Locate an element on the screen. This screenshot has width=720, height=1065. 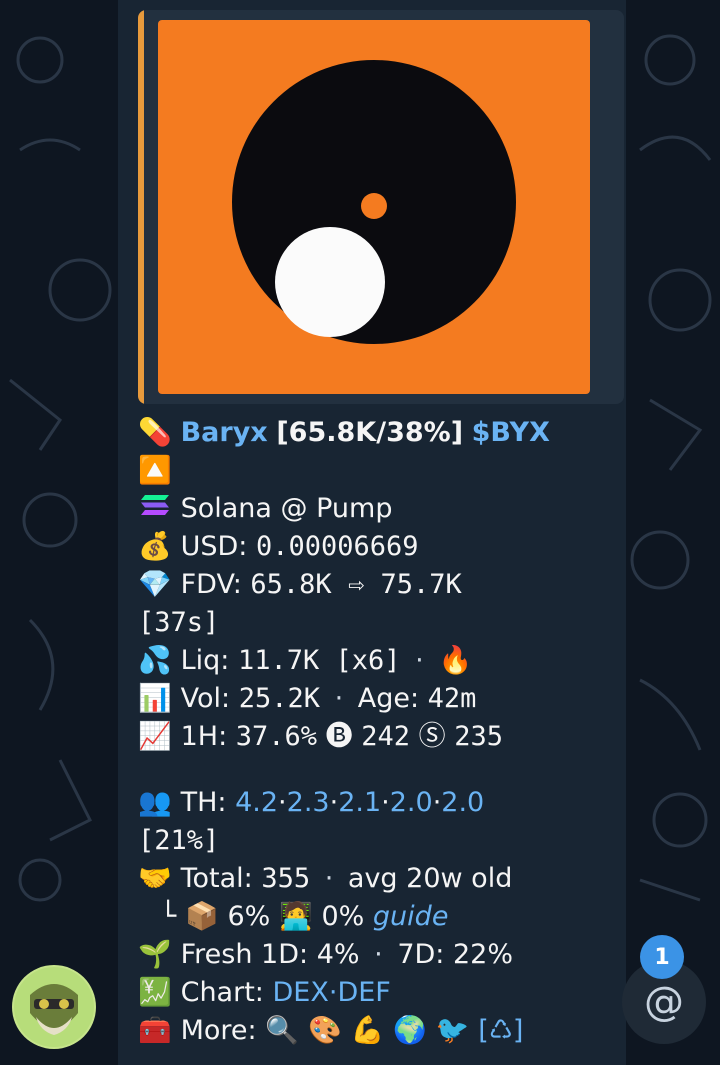
dev-pct: 0% is located at coordinates (343, 916).